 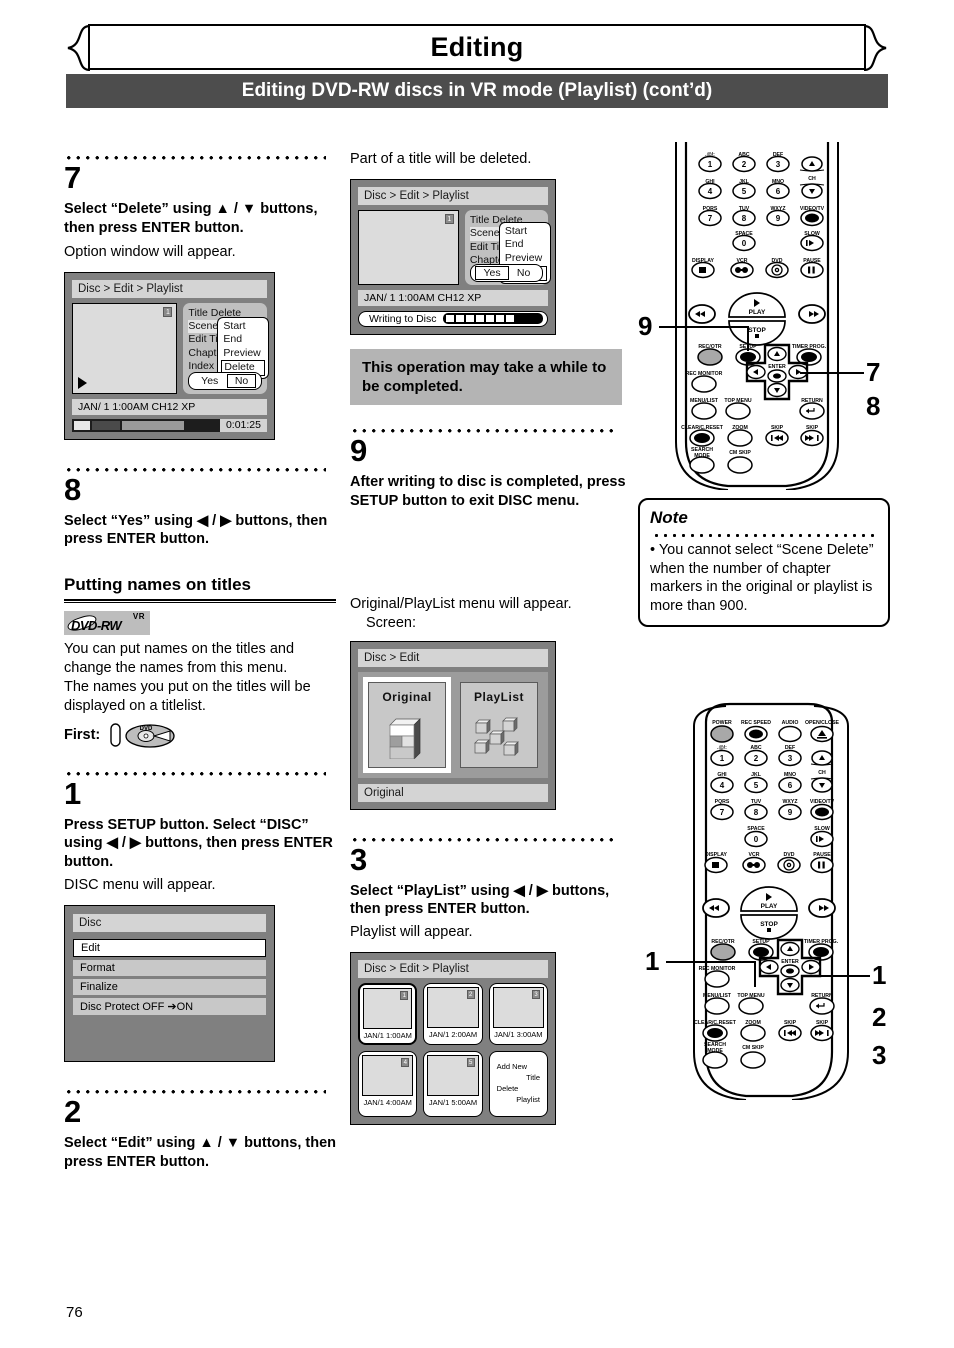 I want to click on osd-writing-progress: Writing to Disc, so click(x=453, y=318).